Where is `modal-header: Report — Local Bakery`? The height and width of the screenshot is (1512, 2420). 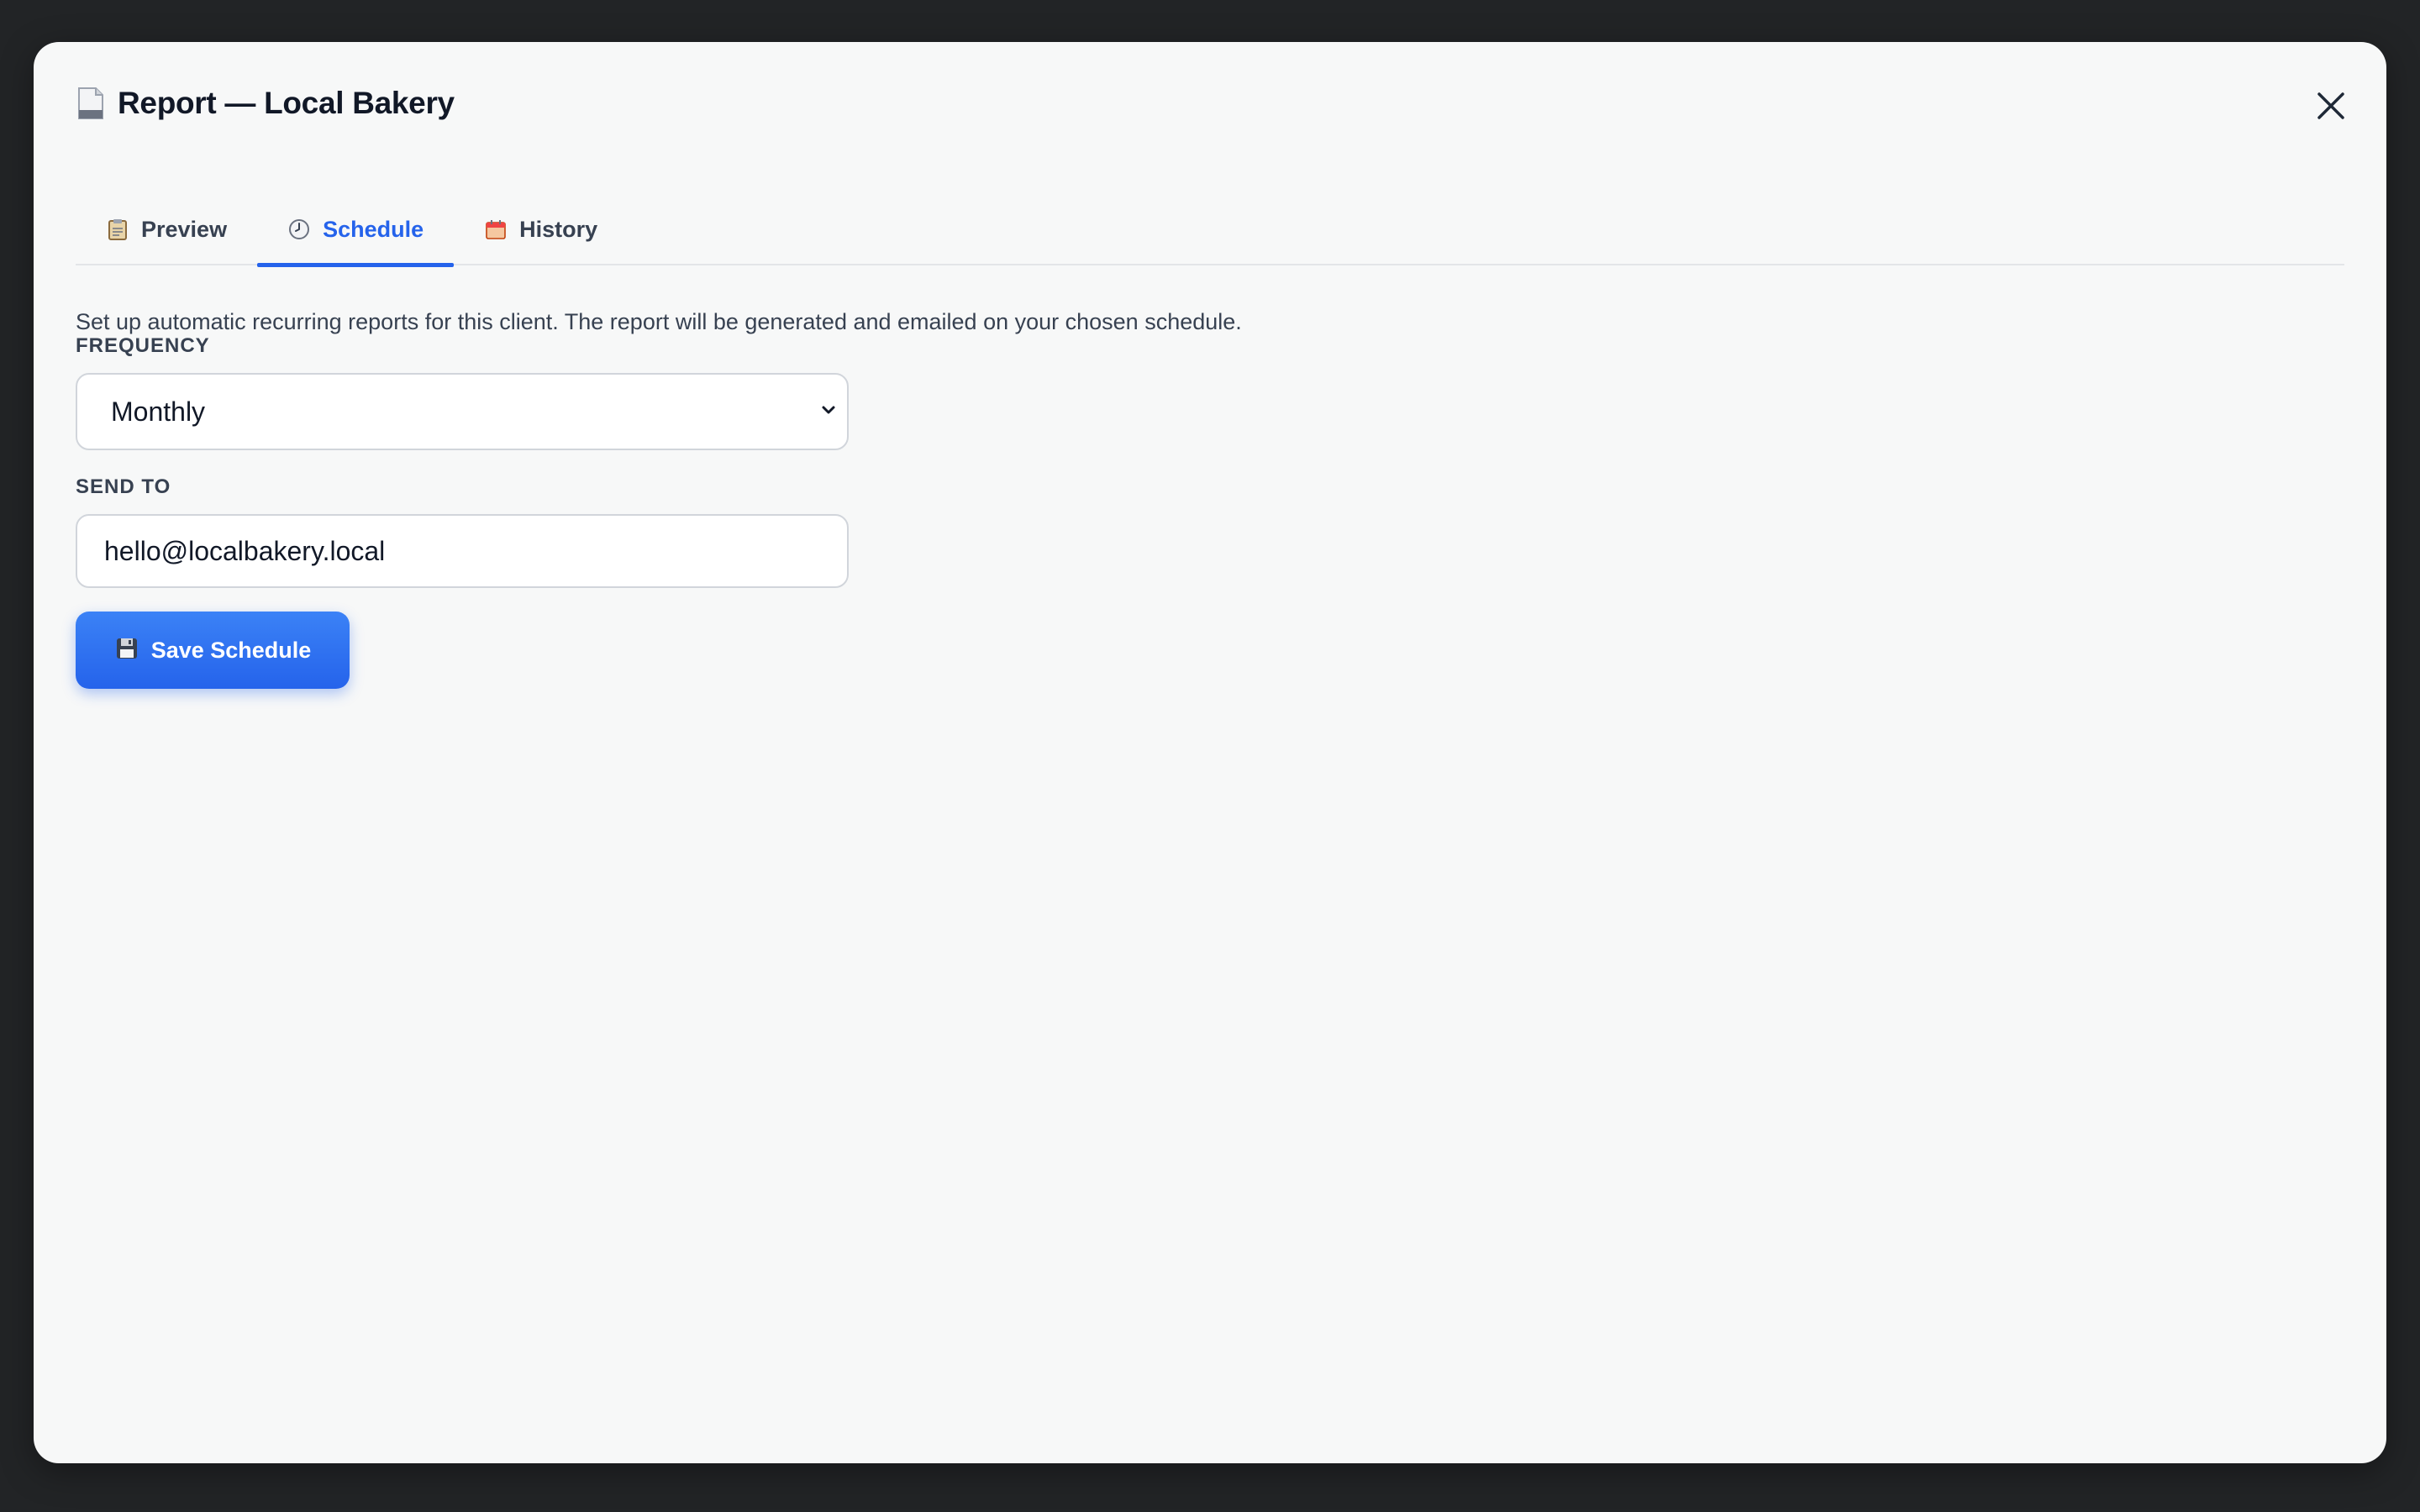 modal-header: Report — Local Bakery is located at coordinates (265, 103).